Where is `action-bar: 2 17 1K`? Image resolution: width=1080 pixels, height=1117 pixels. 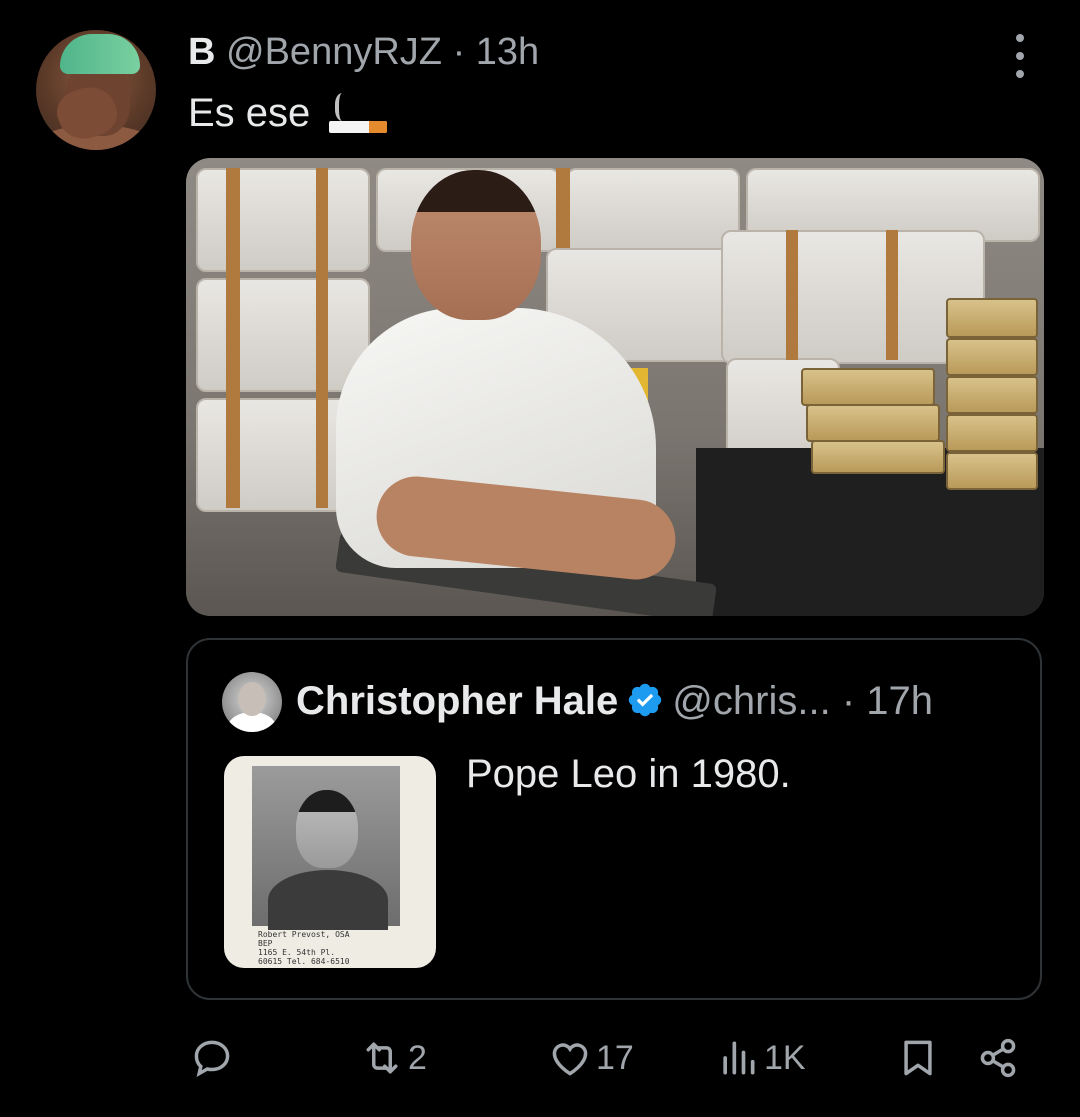
action-bar: 2 17 1K is located at coordinates (540, 1060).